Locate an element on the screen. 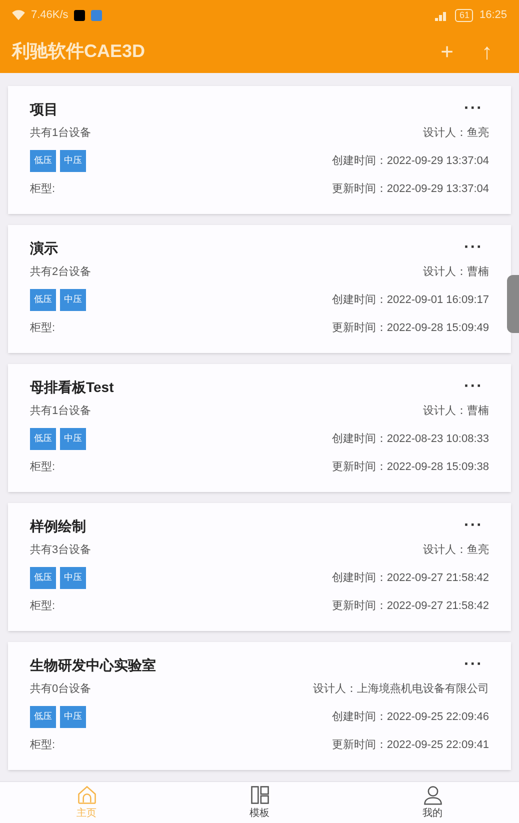  designer: 设计人：上海境燕机电设备有限公司 is located at coordinates (401, 689).